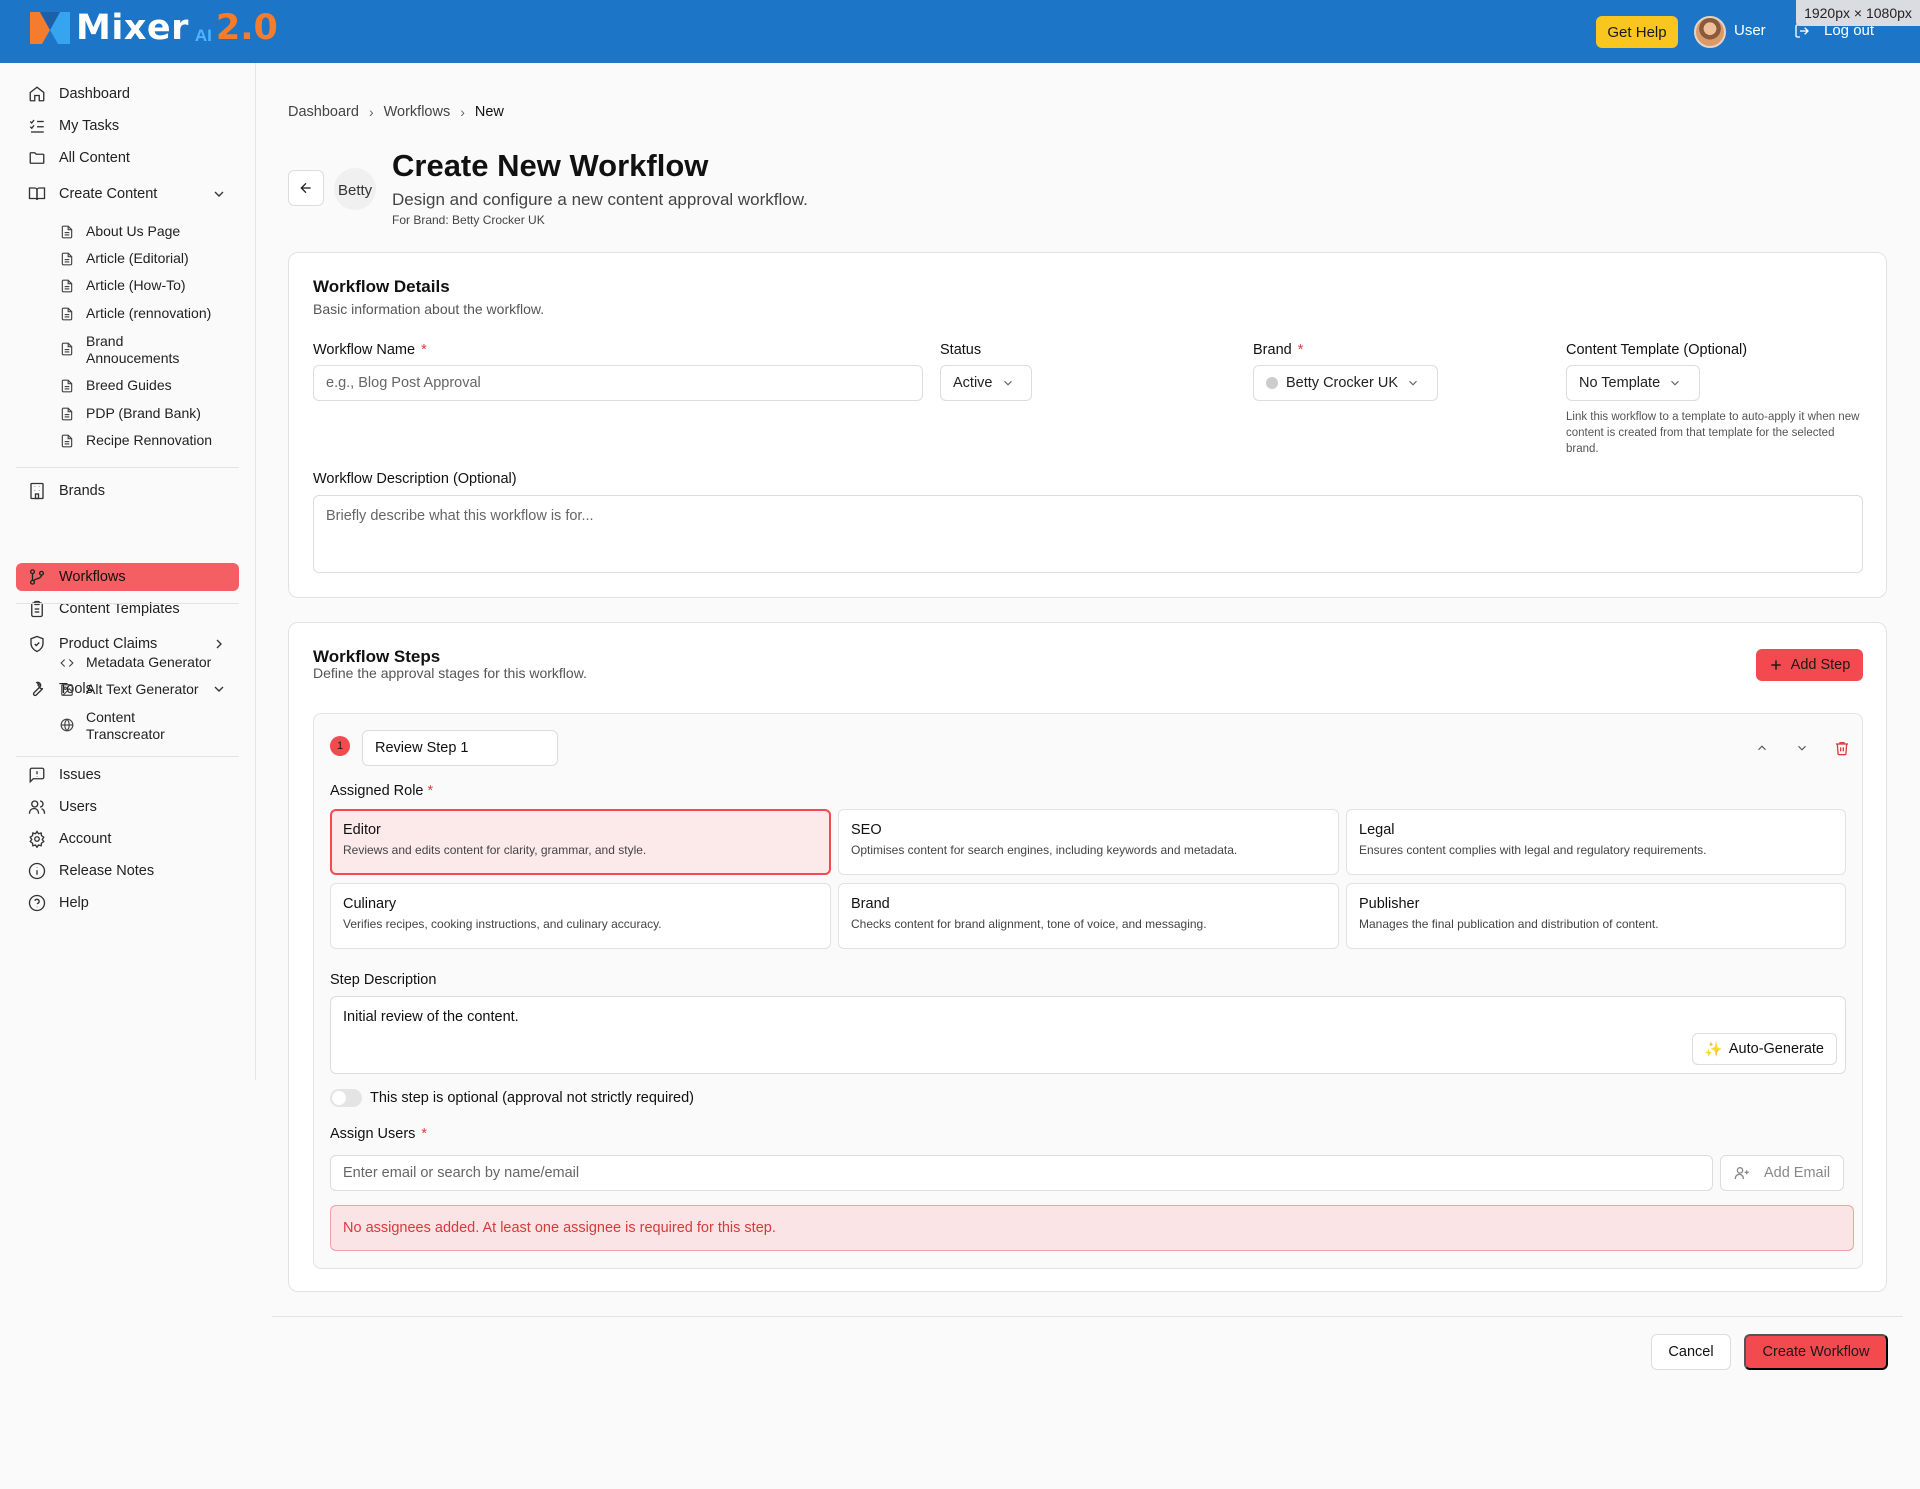 This screenshot has height=1489, width=1920. What do you see at coordinates (986, 383) in the screenshot?
I see `status-select: Active` at bounding box center [986, 383].